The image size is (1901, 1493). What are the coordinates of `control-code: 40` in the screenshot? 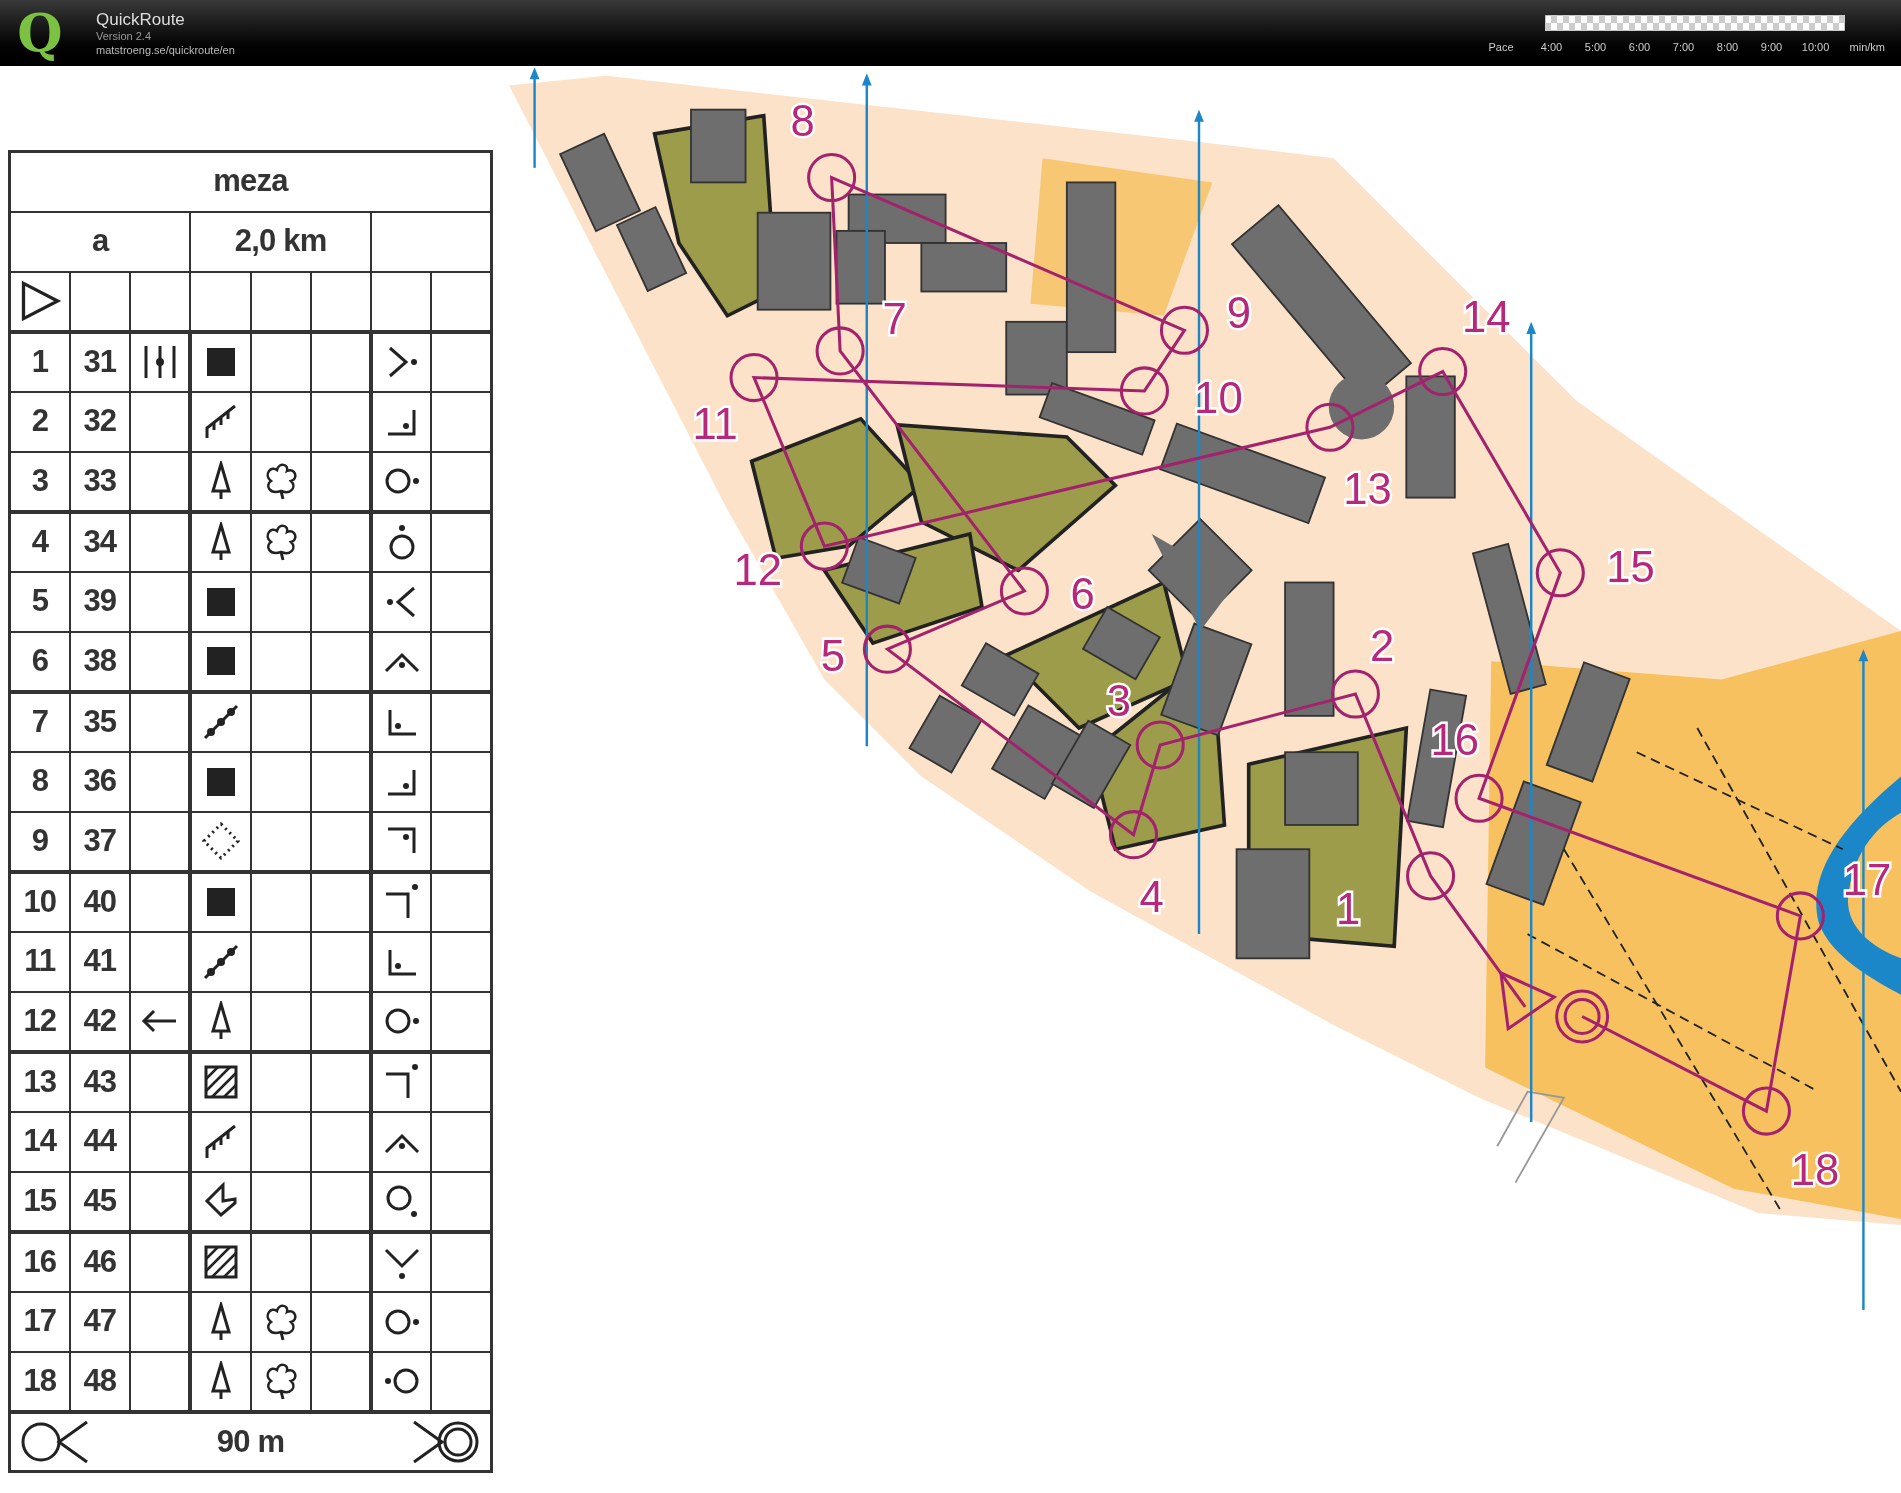 It's located at (100, 901).